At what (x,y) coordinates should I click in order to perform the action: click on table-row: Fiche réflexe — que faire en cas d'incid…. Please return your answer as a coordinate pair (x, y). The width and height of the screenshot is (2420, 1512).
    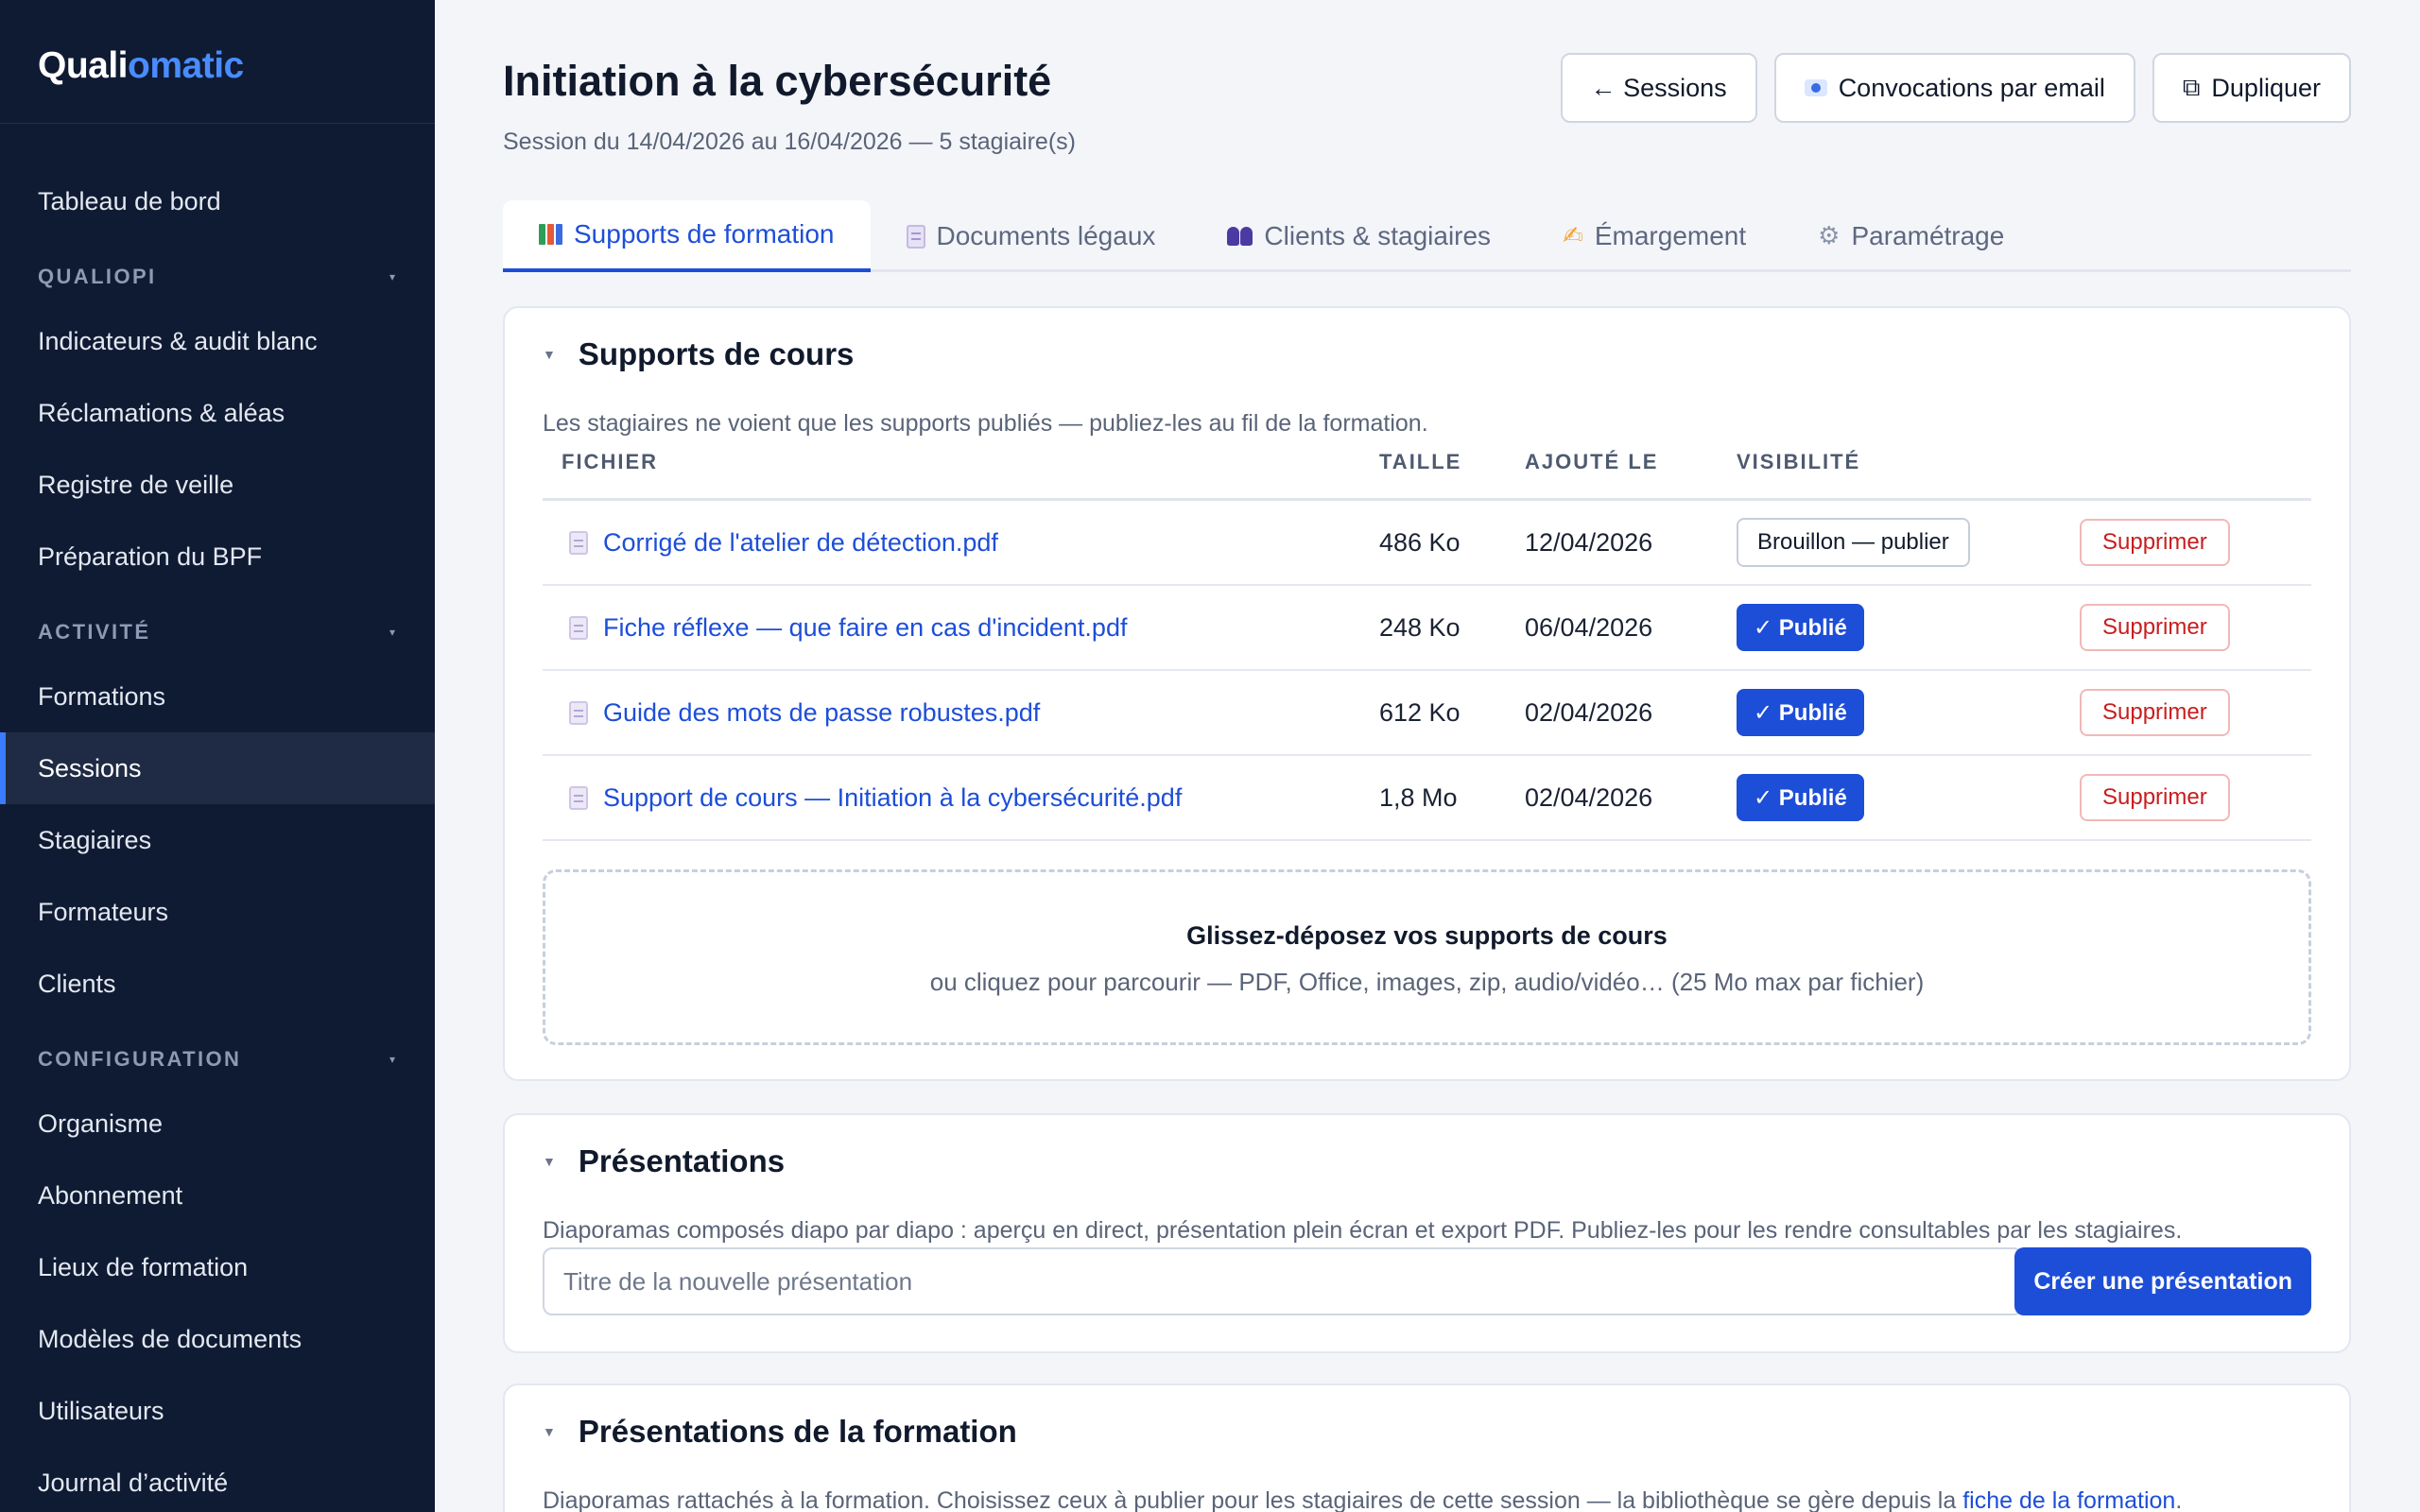
    Looking at the image, I should click on (1427, 628).